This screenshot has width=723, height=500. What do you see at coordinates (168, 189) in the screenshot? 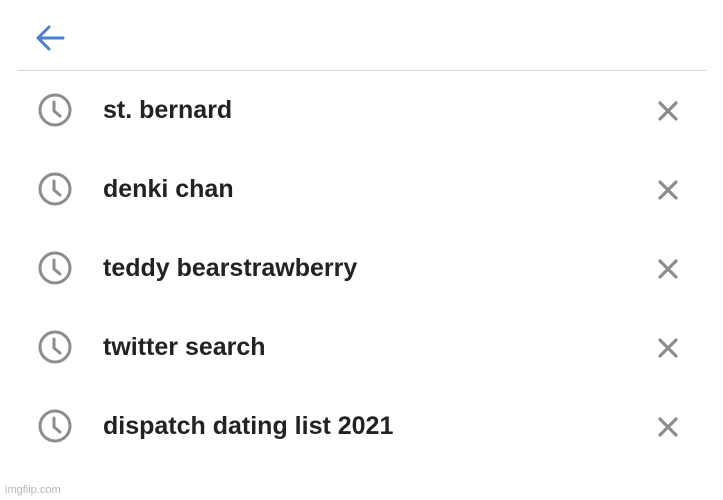
I see `history-item-text: denki chan` at bounding box center [168, 189].